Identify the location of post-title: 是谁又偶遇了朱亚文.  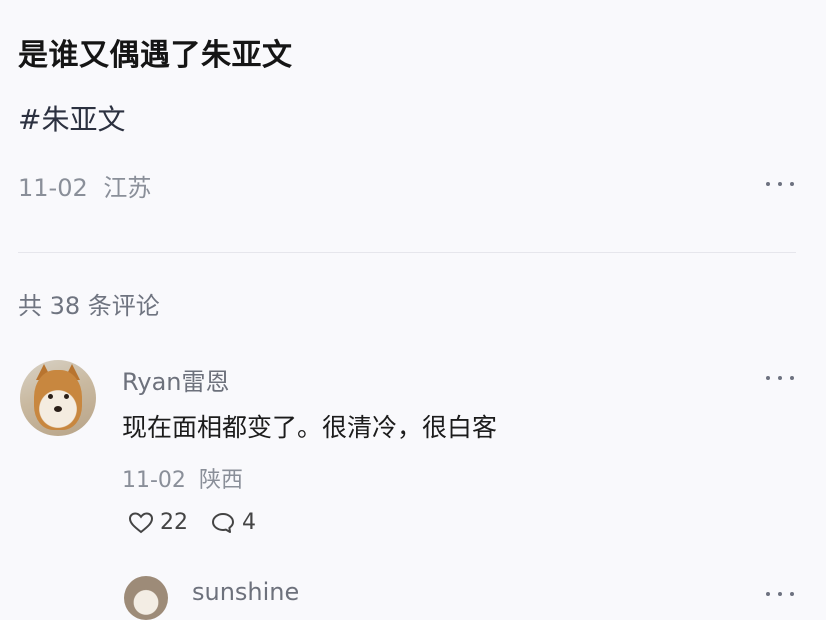
(155, 55).